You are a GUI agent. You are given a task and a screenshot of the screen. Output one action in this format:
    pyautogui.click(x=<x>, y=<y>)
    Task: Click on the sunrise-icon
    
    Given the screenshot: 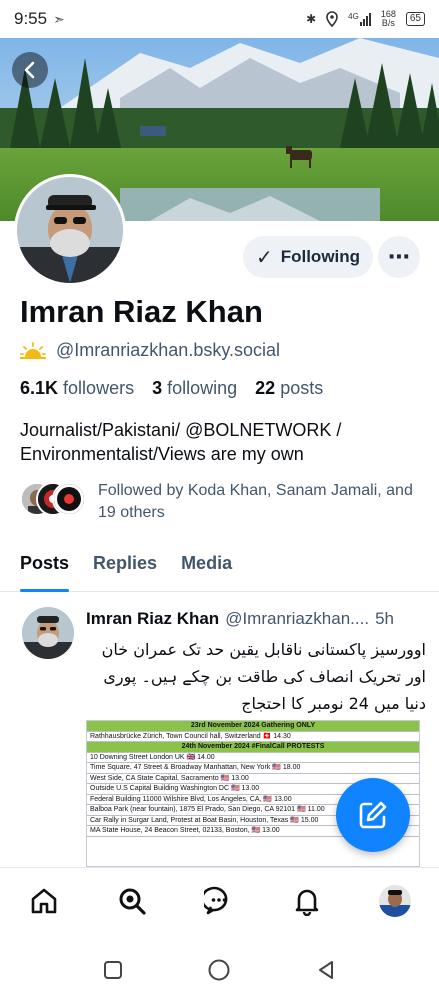 What is the action you would take?
    pyautogui.click(x=33, y=350)
    